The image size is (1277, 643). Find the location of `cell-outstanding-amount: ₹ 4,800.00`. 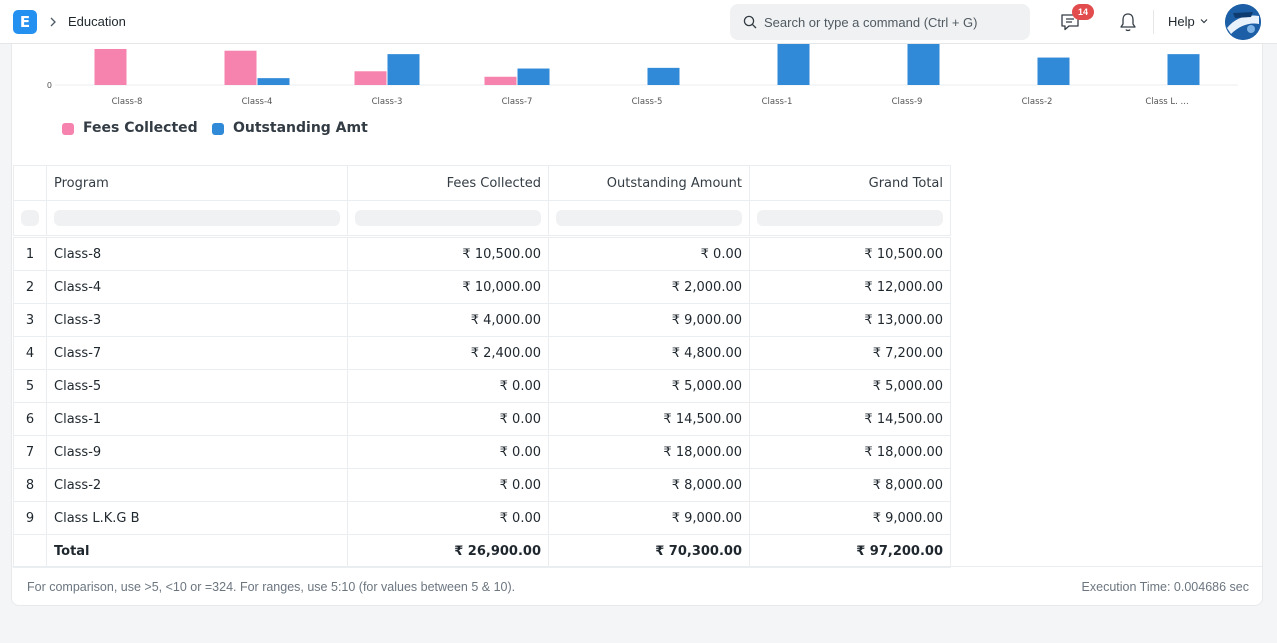

cell-outstanding-amount: ₹ 4,800.00 is located at coordinates (649, 353).